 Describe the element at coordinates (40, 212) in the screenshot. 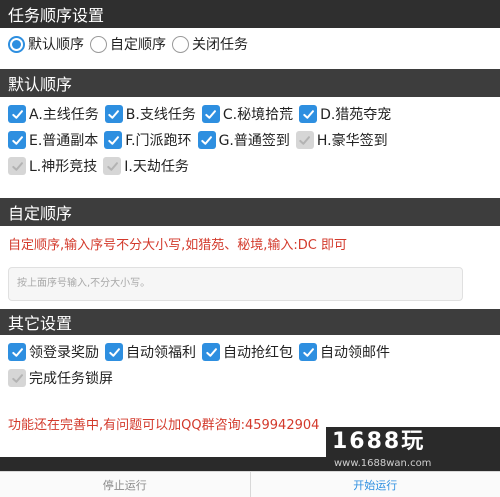

I see `section-title: 自定顺序` at that location.